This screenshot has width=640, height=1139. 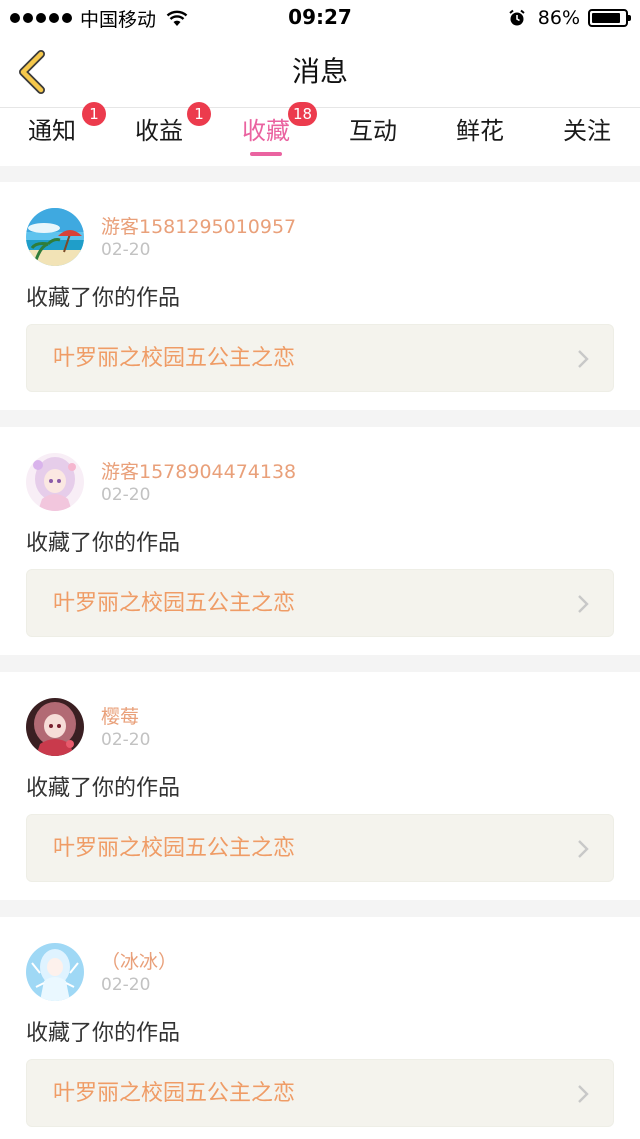 I want to click on anime-girl-dark-avatar-icon, so click(x=55, y=727).